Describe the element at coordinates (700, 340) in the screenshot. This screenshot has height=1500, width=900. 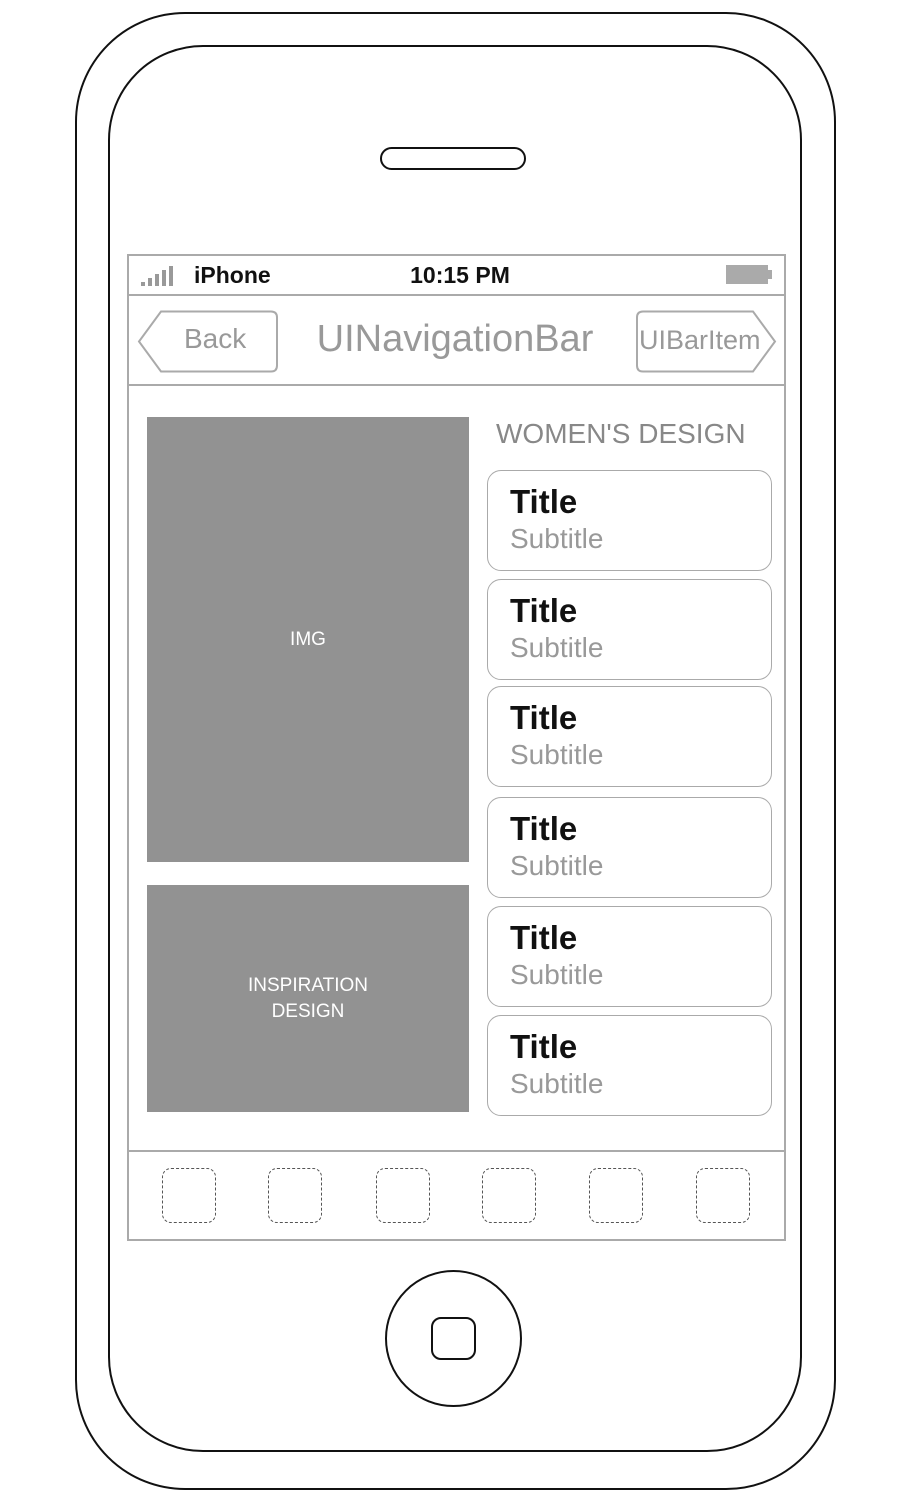
I see `bar-item-label: UIBarItem` at that location.